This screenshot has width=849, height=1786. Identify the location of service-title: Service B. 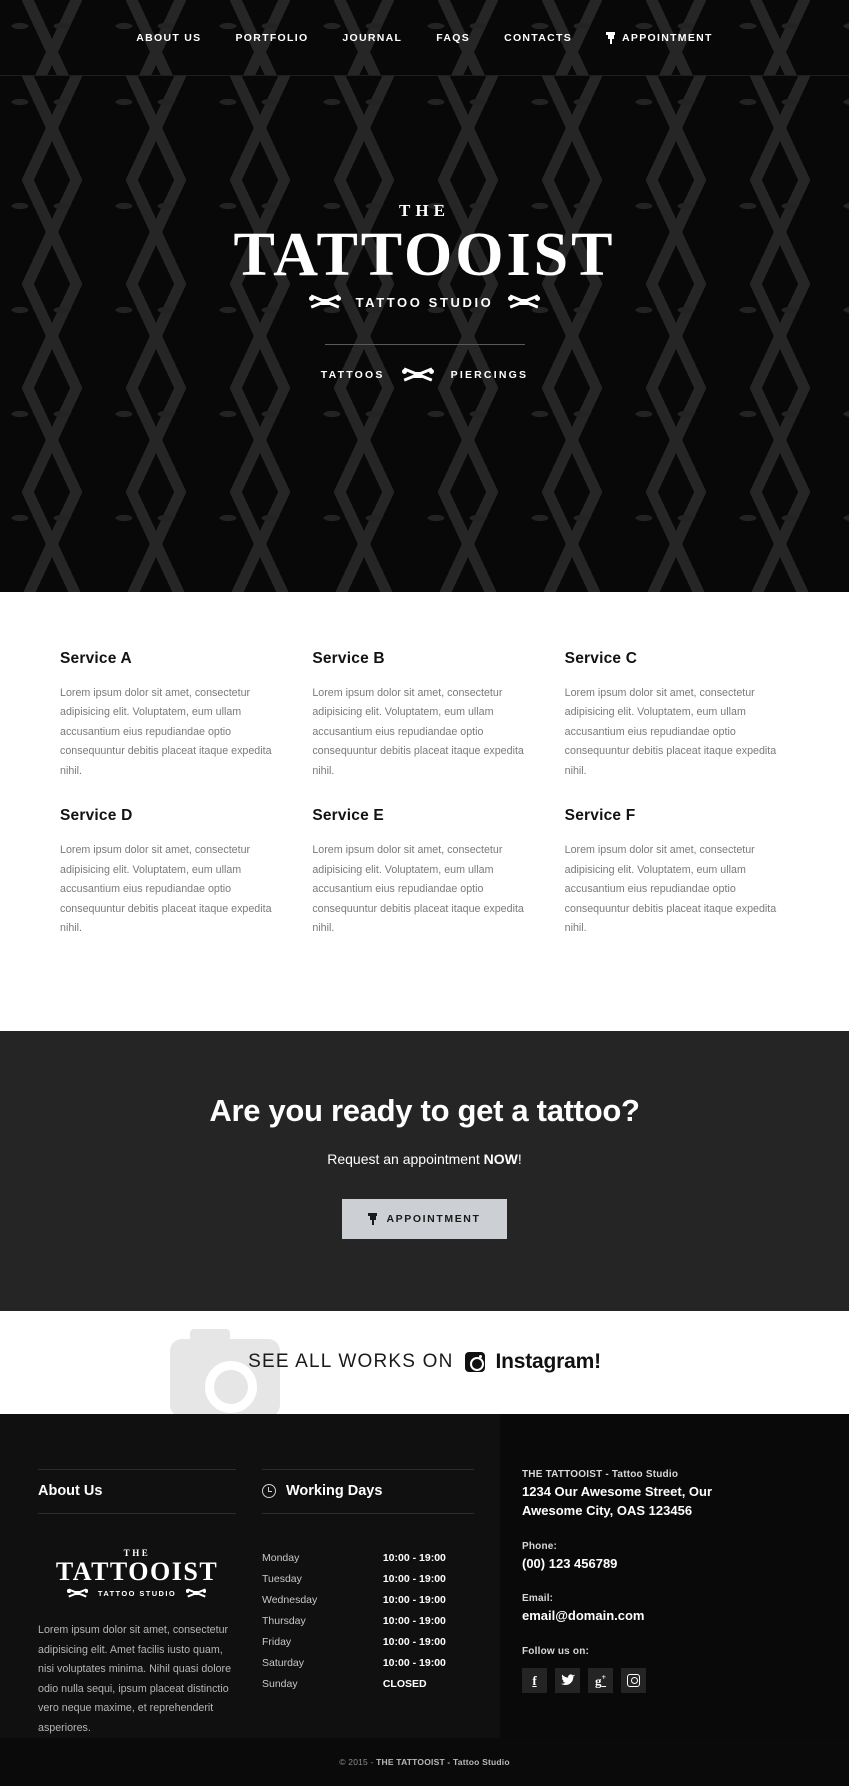
(348, 658).